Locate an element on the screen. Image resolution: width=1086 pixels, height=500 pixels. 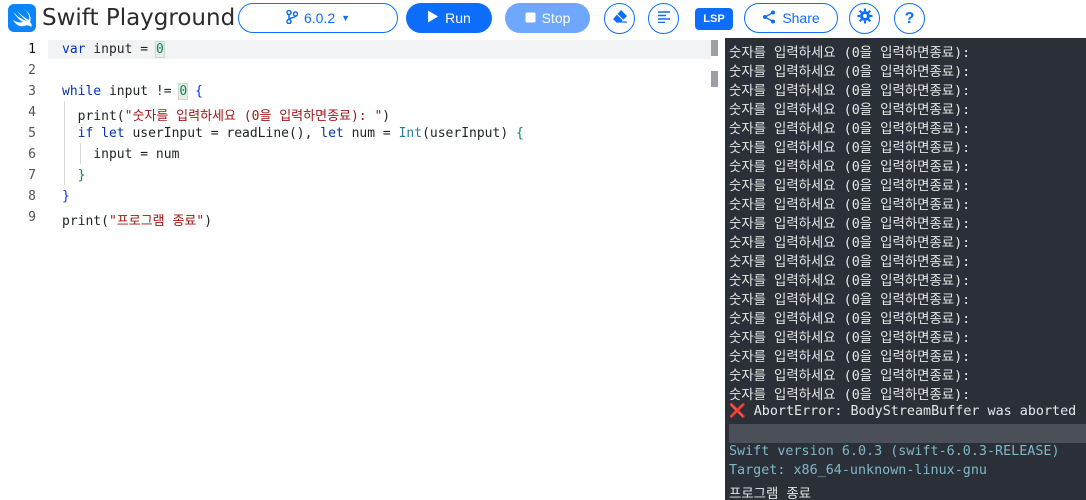
settings-button is located at coordinates (864, 18).